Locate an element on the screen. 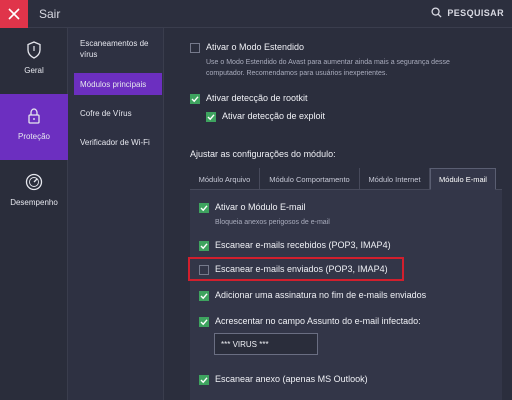 Image resolution: width=512 pixels, height=400 pixels. speedometer-icon is located at coordinates (34, 182).